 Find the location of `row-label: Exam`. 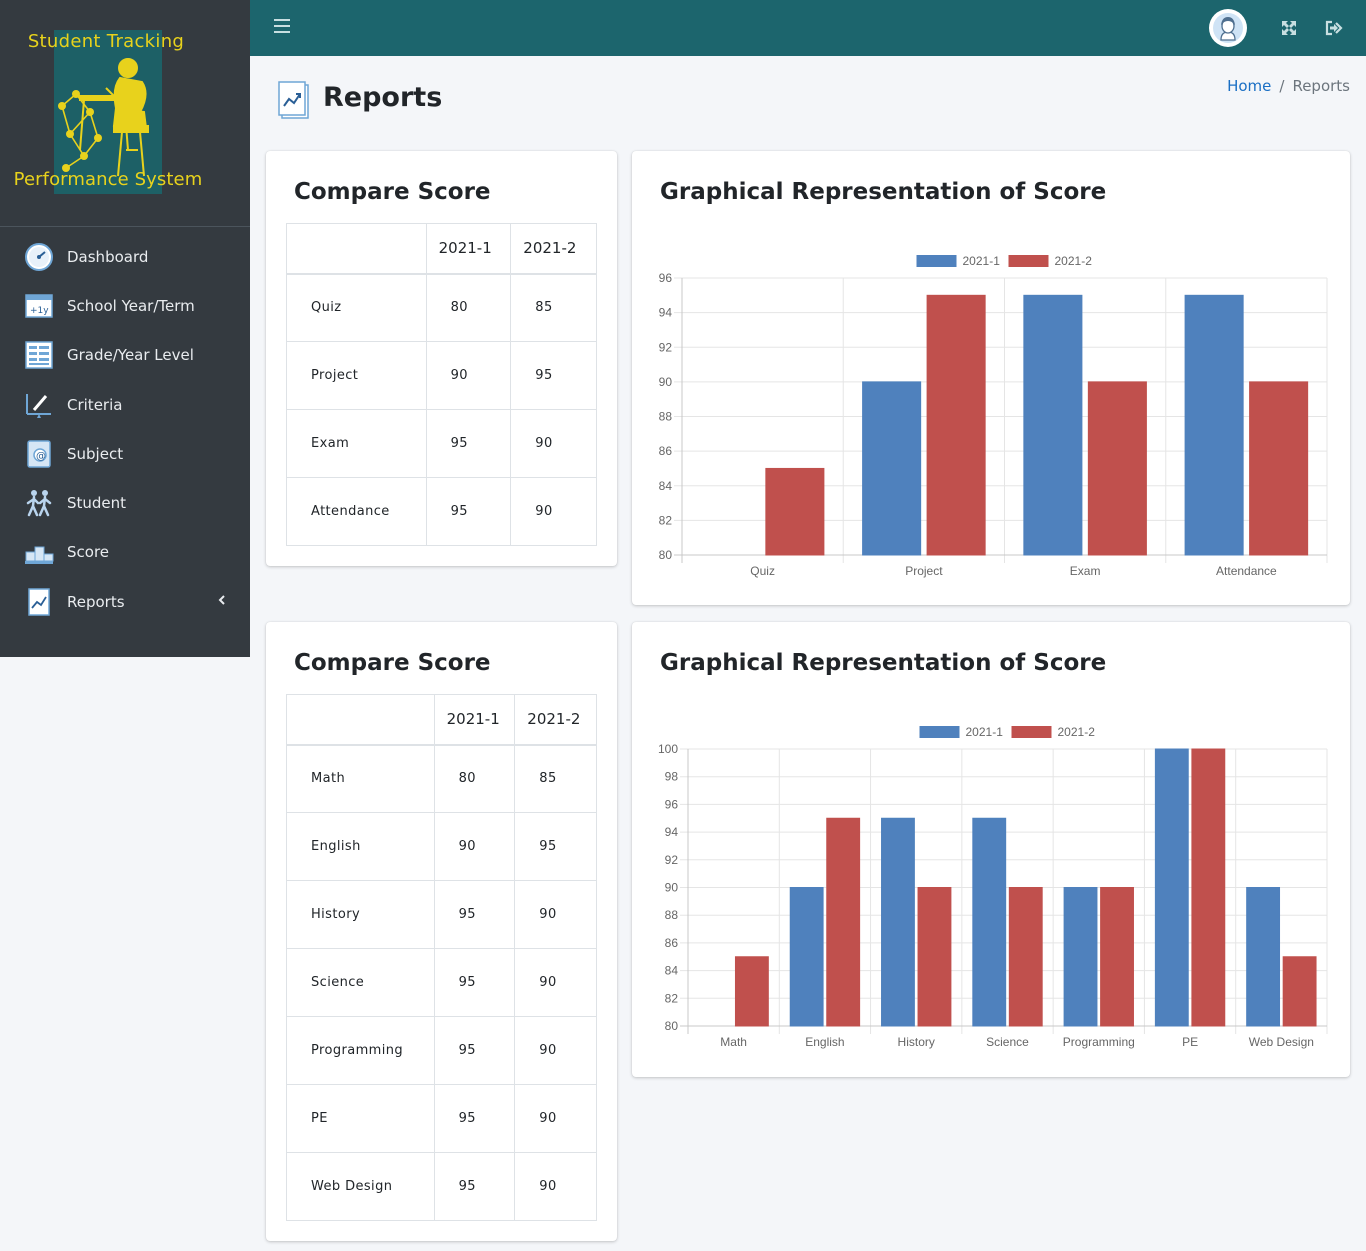

row-label: Exam is located at coordinates (356, 443).